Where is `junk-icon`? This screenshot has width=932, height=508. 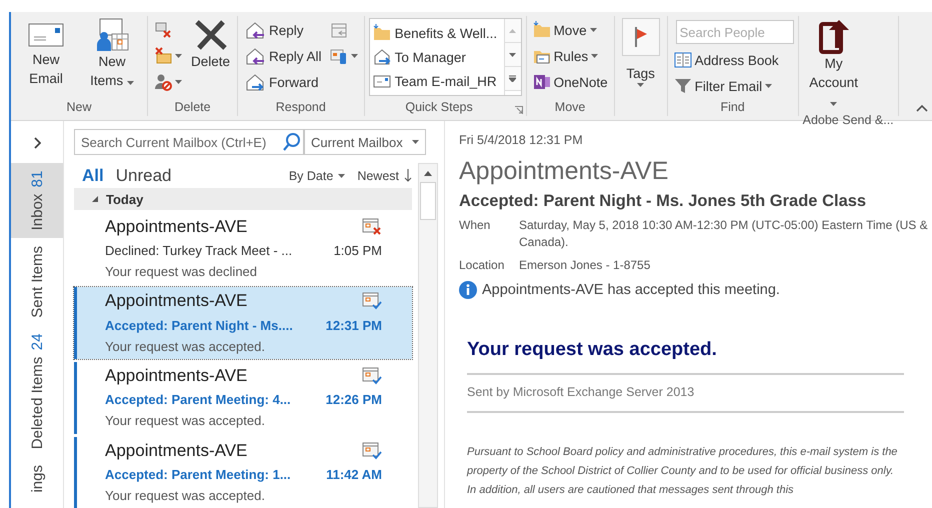
junk-icon is located at coordinates (163, 56).